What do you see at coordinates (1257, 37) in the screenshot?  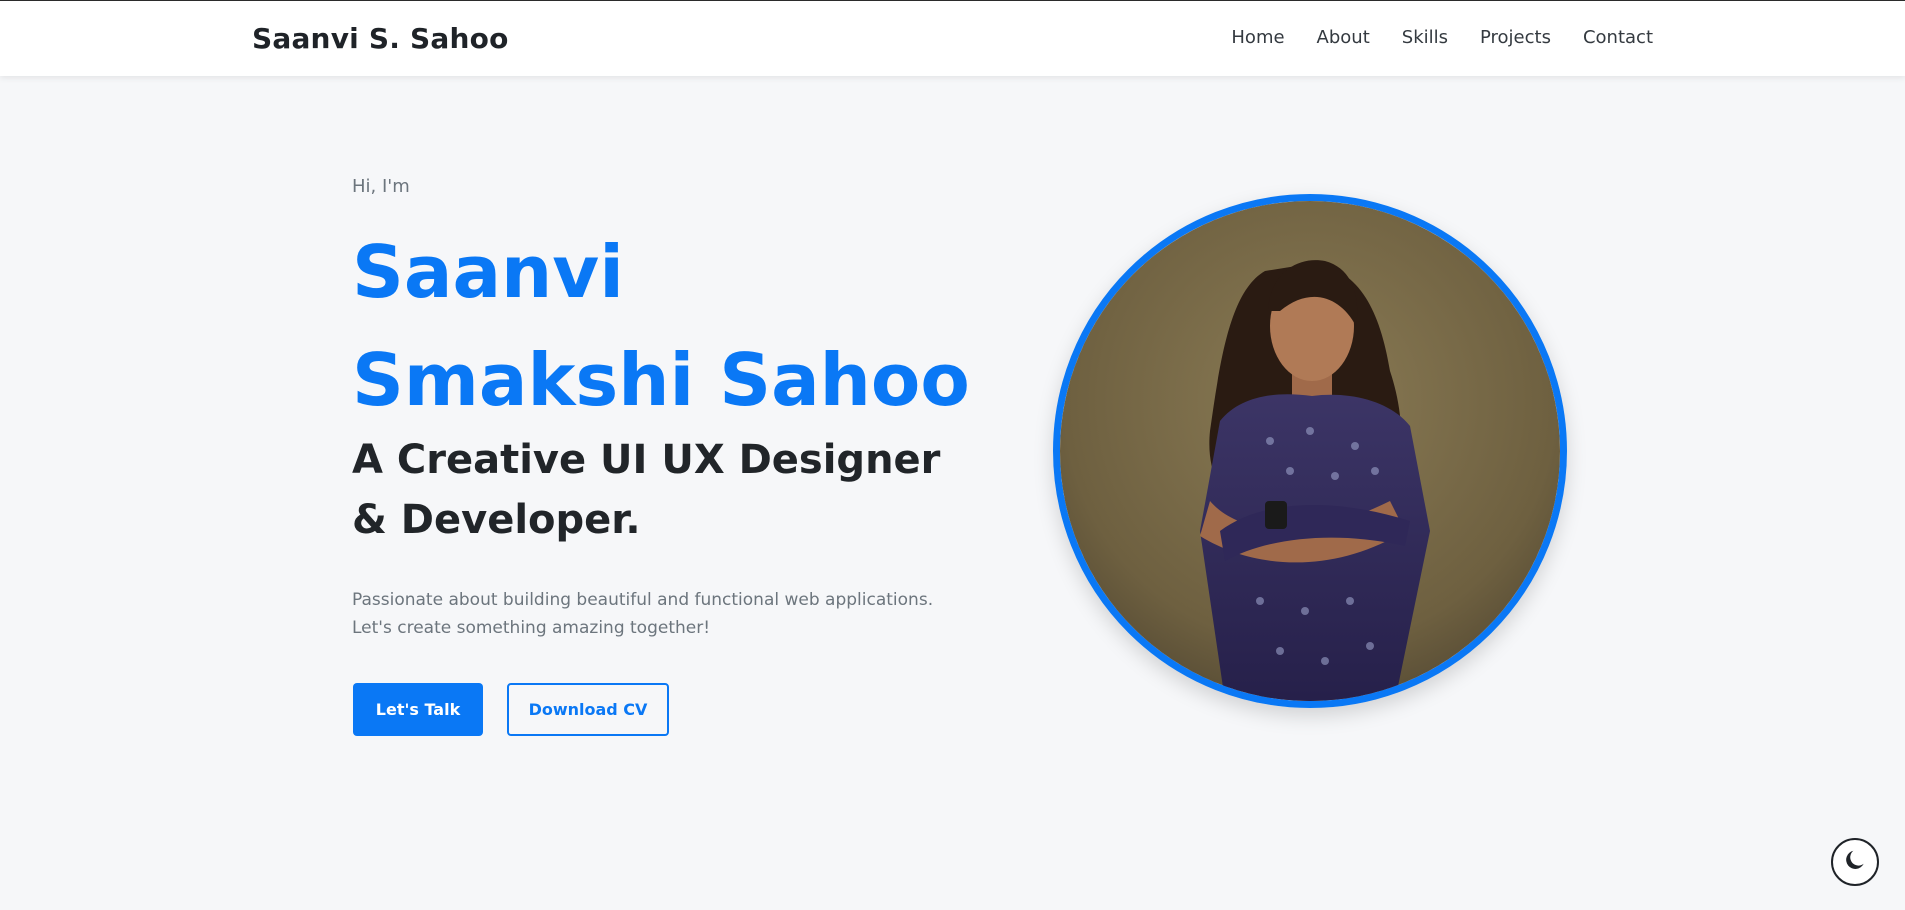 I see `nav-link-home: Home` at bounding box center [1257, 37].